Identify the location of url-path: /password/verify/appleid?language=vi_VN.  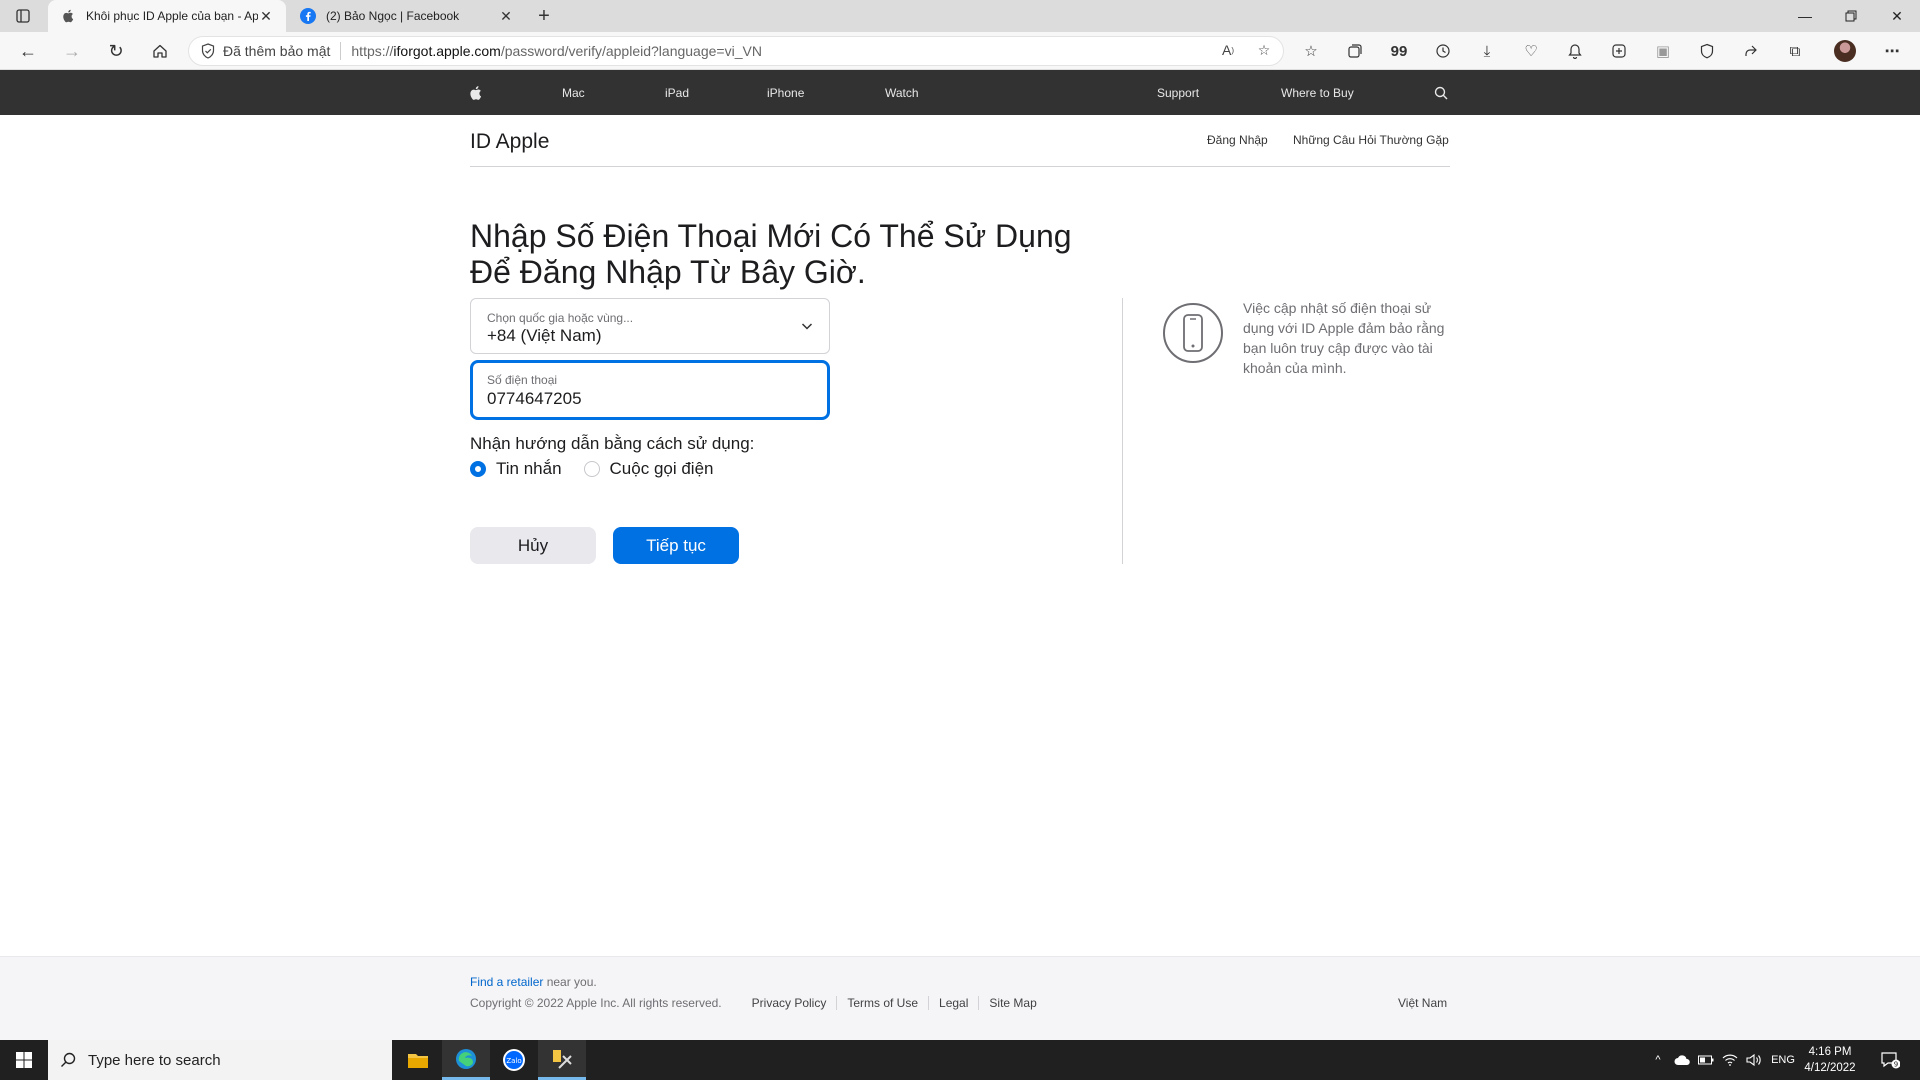
(631, 51).